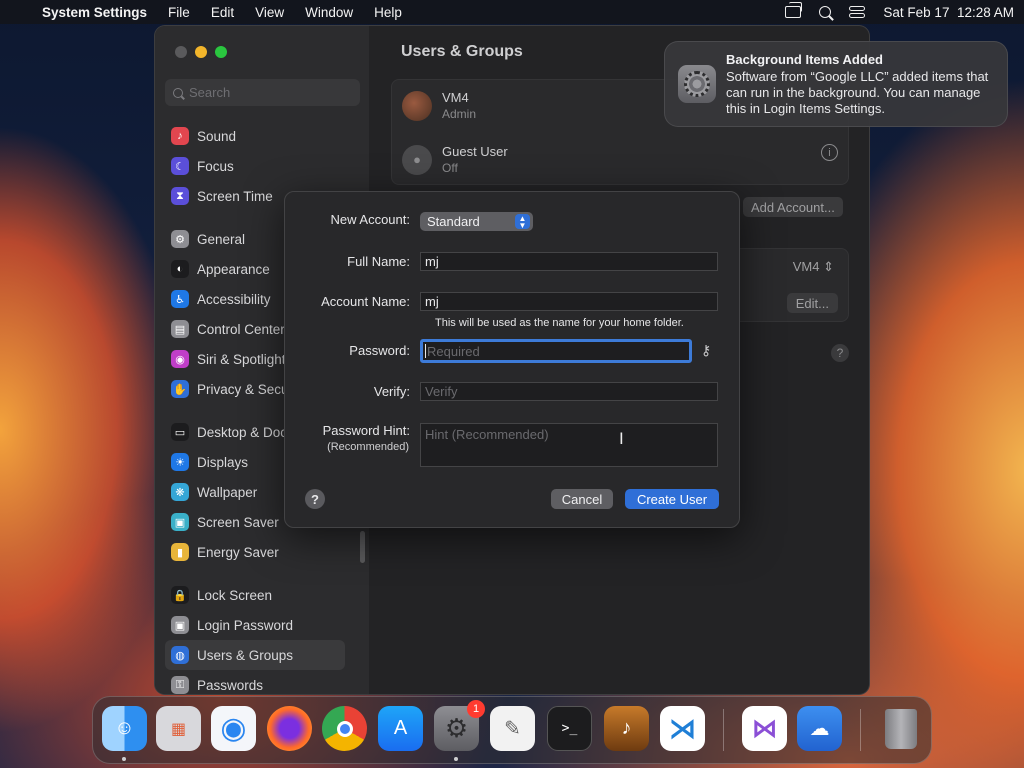 This screenshot has height=768, width=1024. What do you see at coordinates (221, 52) in the screenshot?
I see `zoom-button` at bounding box center [221, 52].